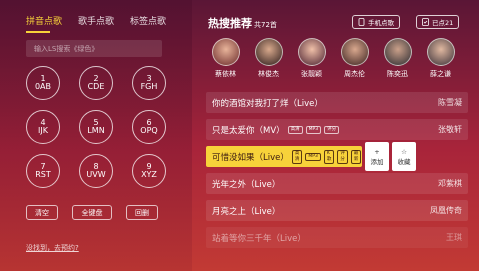  Describe the element at coordinates (96, 130) in the screenshot. I see `key-letters: LMN` at that location.